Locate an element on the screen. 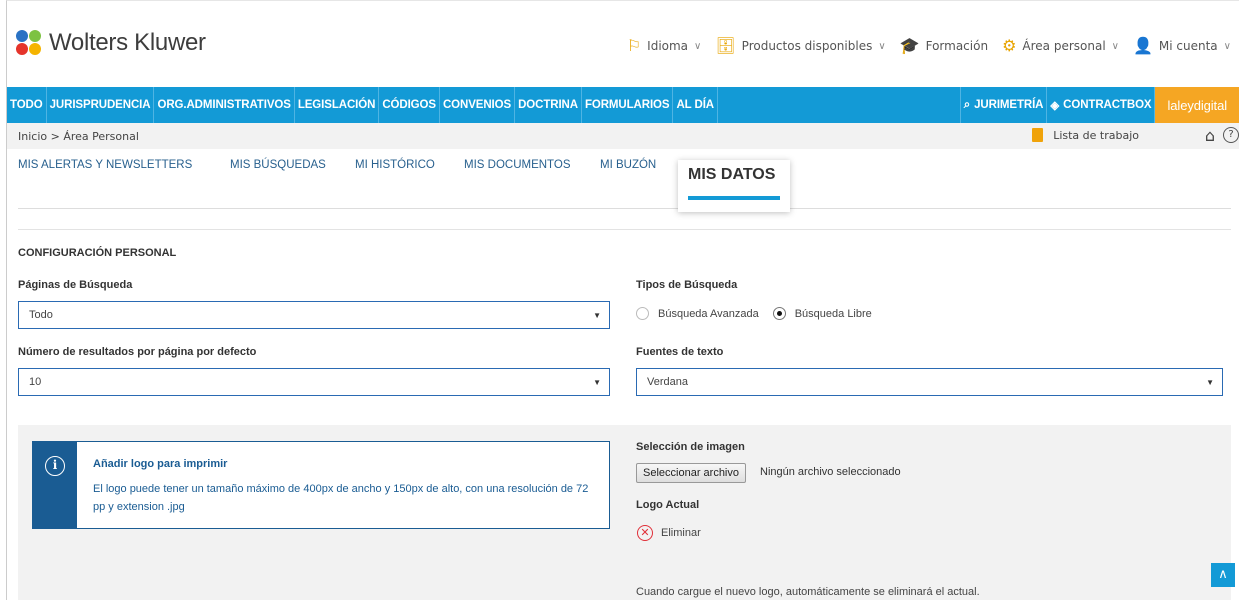  info-box-bar is located at coordinates (55, 485).